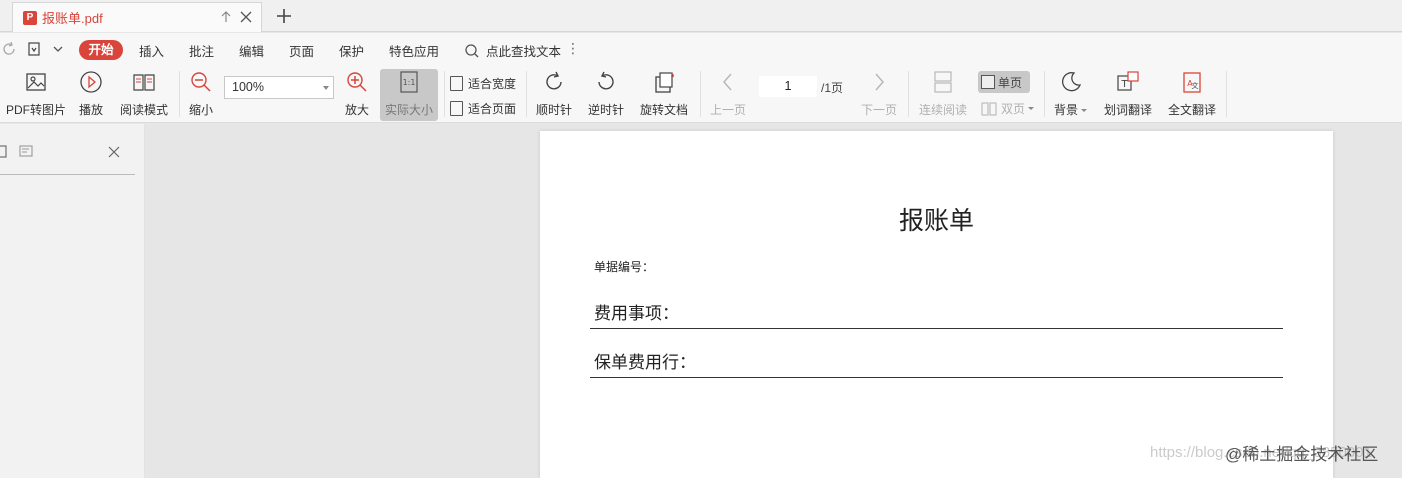 This screenshot has width=1402, height=478. What do you see at coordinates (144, 82) in the screenshot?
I see `book-icon` at bounding box center [144, 82].